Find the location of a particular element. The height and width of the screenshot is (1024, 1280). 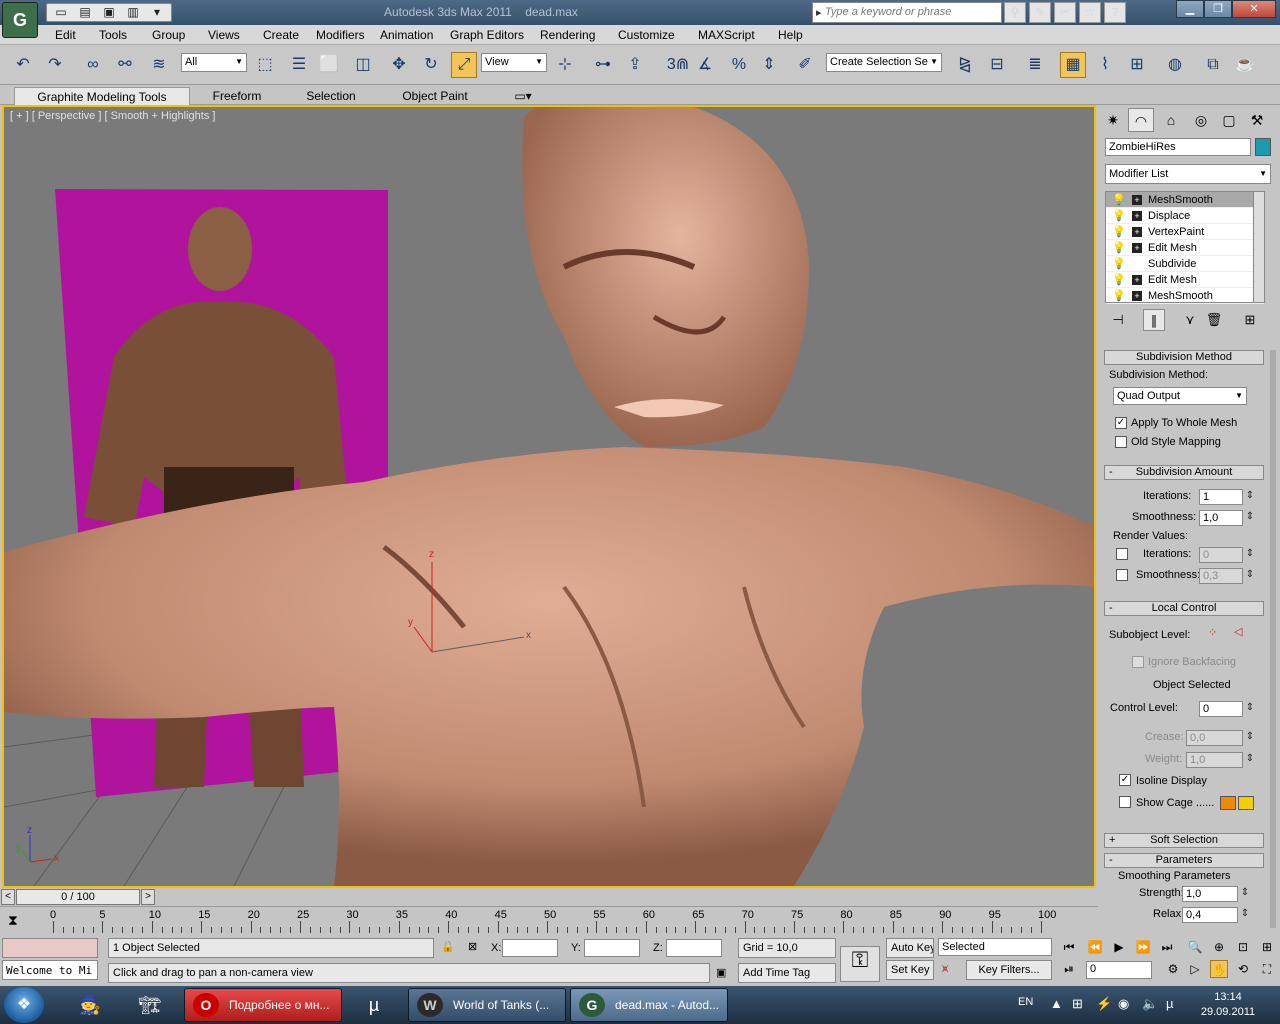

application-button-icon: G is located at coordinates (20, 20).